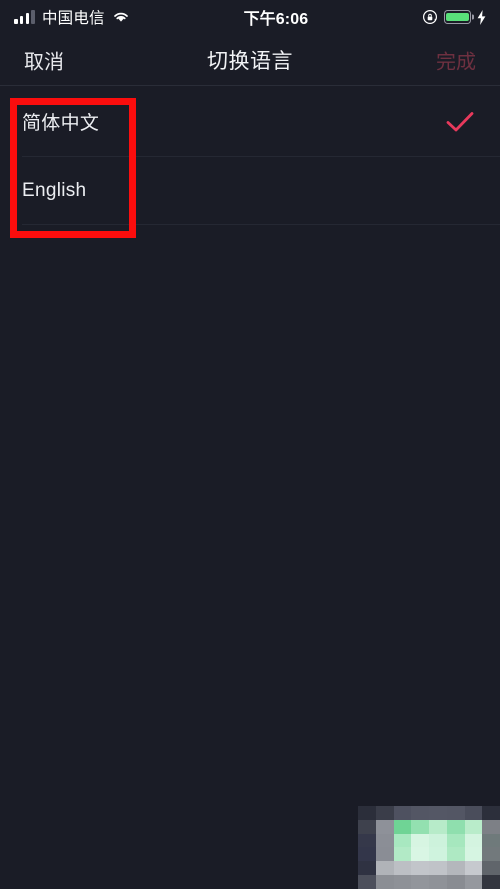  I want to click on status-bar: 中国电信 下午6:06, so click(250, 17).